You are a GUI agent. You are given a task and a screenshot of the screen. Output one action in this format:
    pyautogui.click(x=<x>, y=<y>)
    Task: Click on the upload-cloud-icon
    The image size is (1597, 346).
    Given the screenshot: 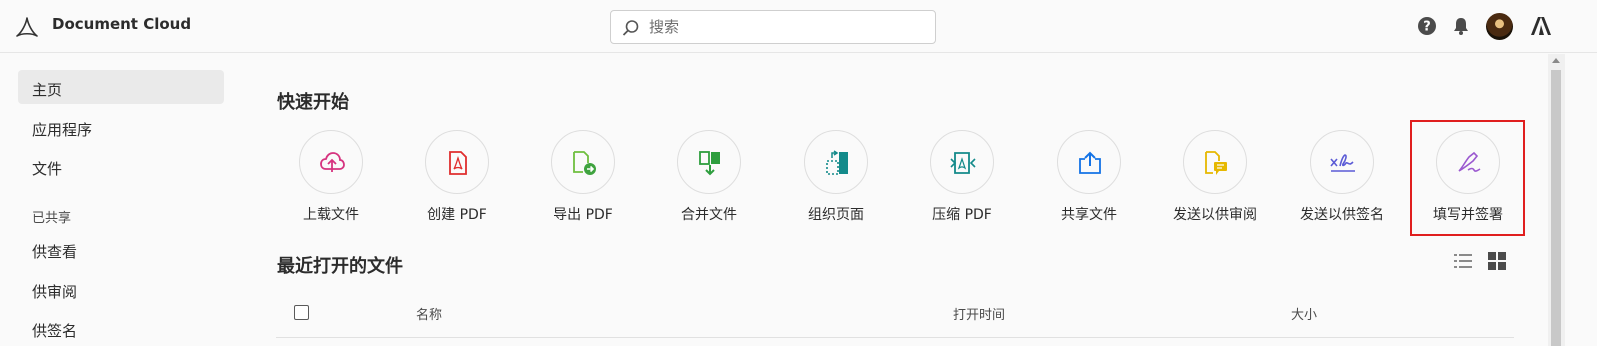 What is the action you would take?
    pyautogui.click(x=332, y=162)
    